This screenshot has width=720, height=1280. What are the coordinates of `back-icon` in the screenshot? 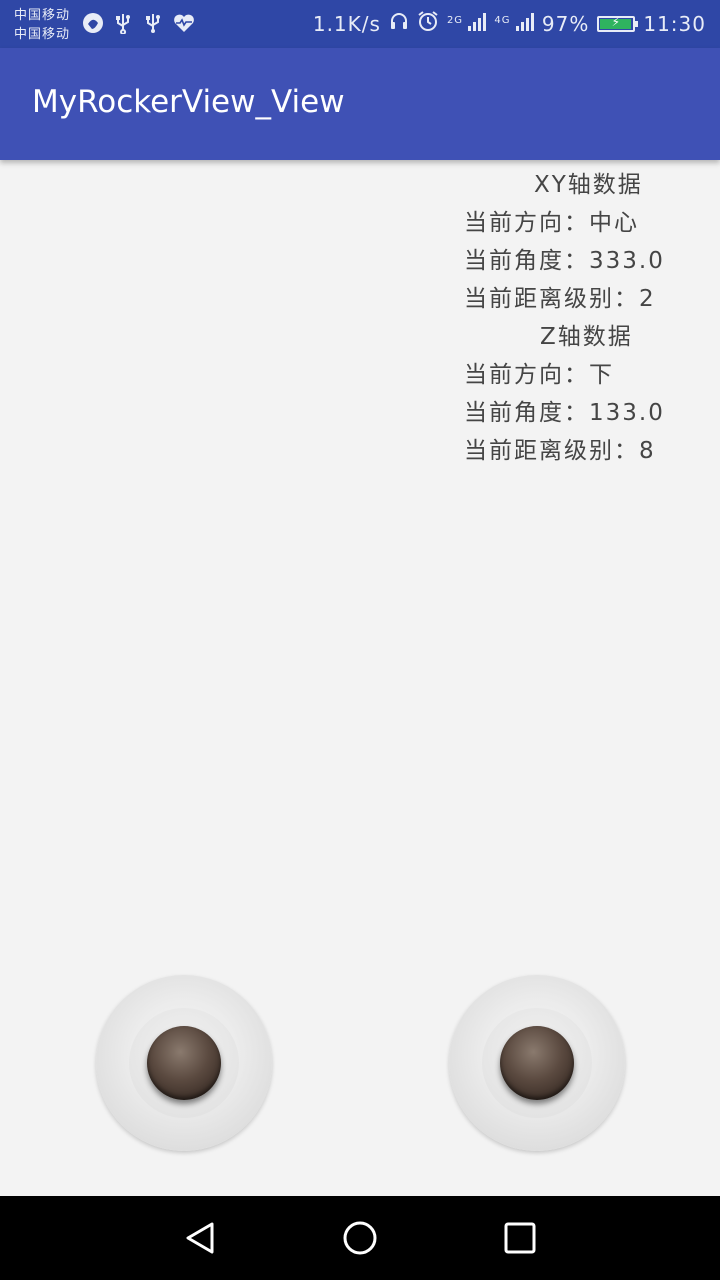 It's located at (200, 1238).